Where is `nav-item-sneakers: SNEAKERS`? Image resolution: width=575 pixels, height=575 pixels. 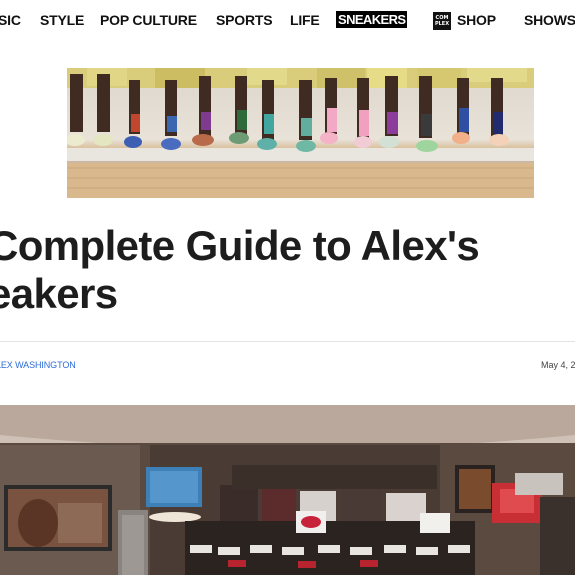 nav-item-sneakers: SNEAKERS is located at coordinates (372, 19).